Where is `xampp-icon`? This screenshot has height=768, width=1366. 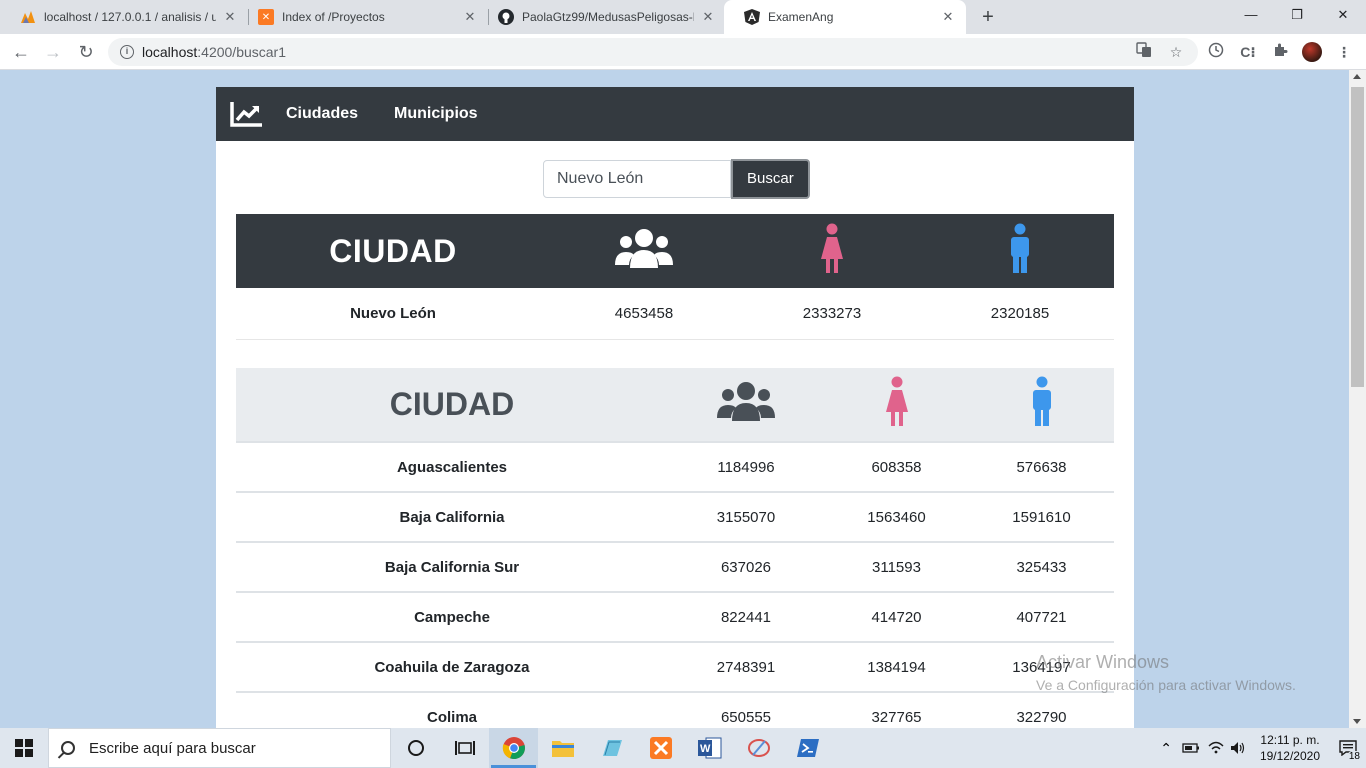
xampp-icon is located at coordinates (660, 748).